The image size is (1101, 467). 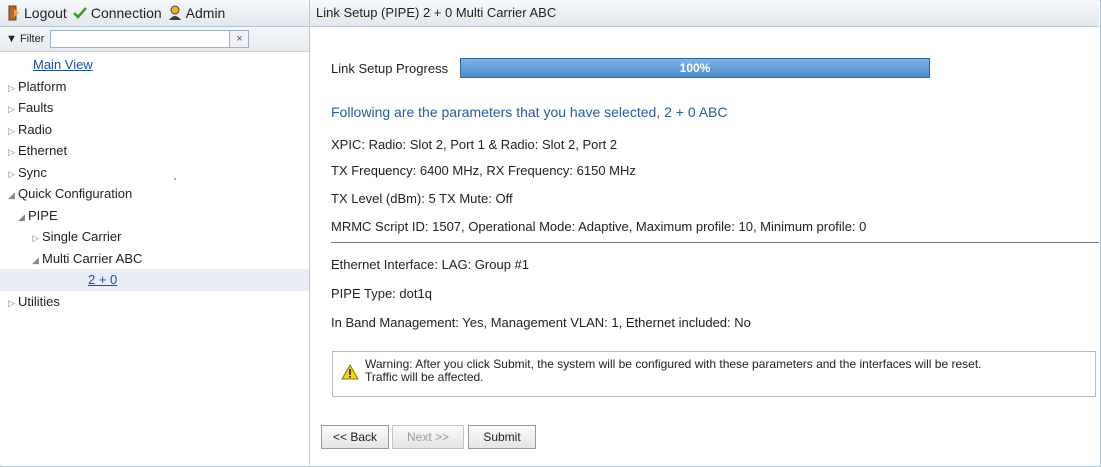 I want to click on filter-toggle: ▼ Filter, so click(x=25, y=39).